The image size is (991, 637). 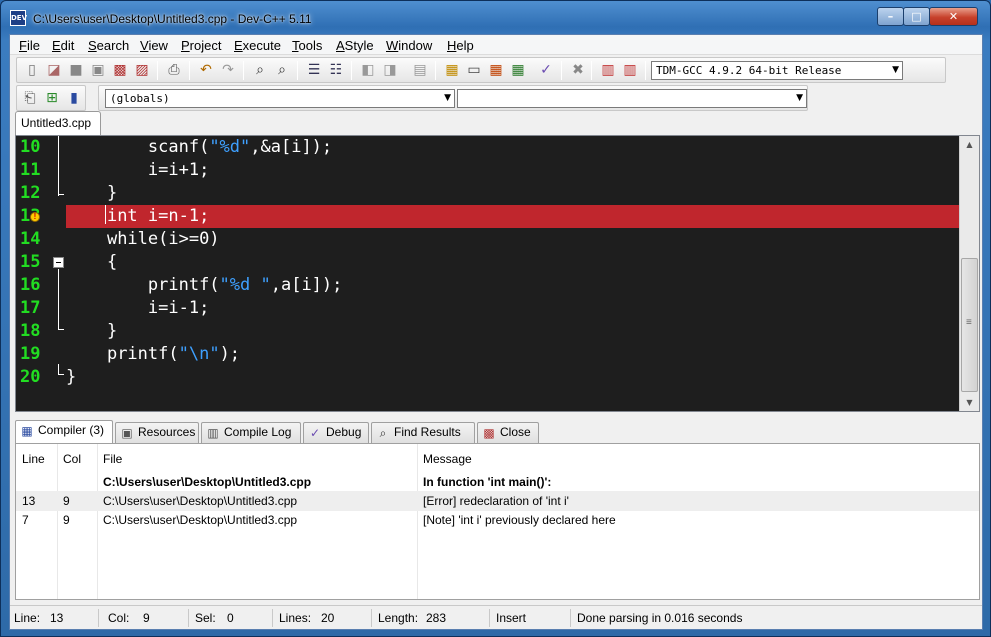 I want to click on scroll-thumb, so click(x=969, y=325).